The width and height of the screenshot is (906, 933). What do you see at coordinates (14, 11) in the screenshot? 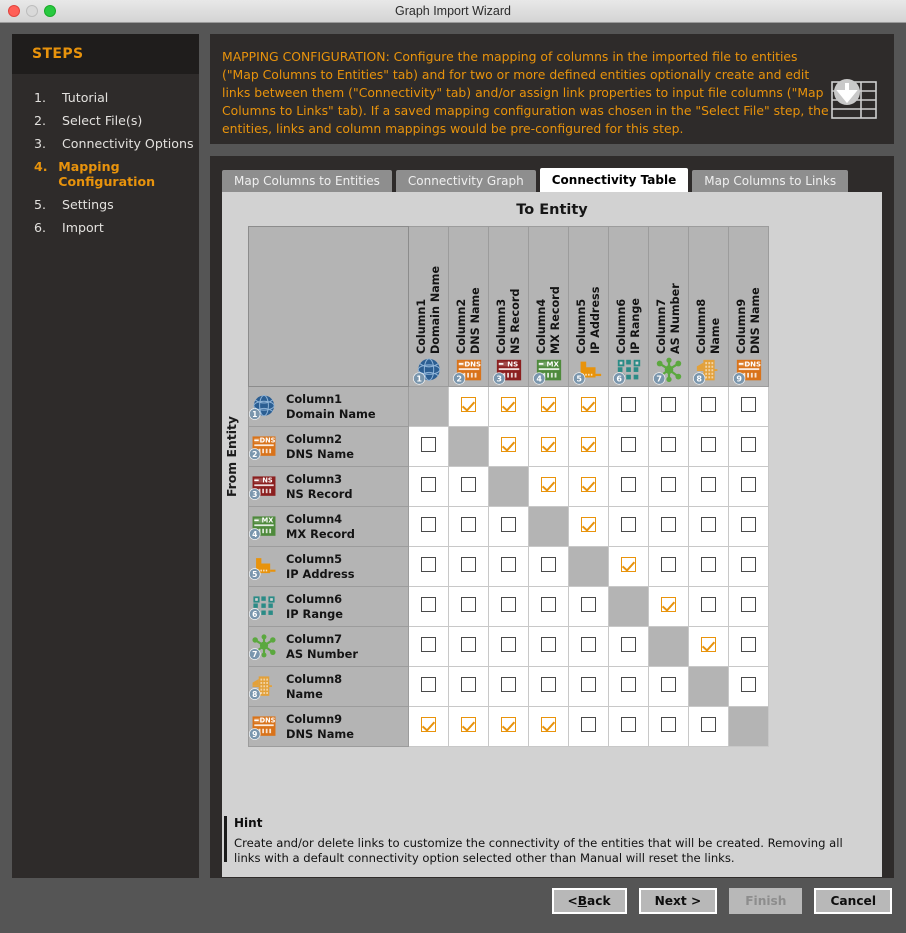
I see `close-button` at bounding box center [14, 11].